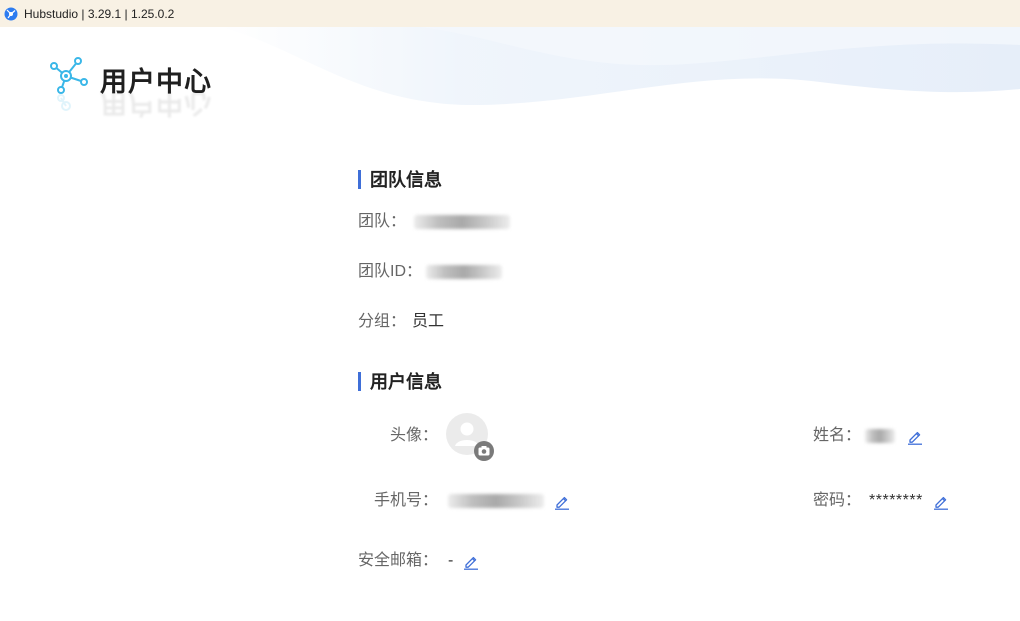  What do you see at coordinates (382, 321) in the screenshot?
I see `group-label: 分组：` at bounding box center [382, 321].